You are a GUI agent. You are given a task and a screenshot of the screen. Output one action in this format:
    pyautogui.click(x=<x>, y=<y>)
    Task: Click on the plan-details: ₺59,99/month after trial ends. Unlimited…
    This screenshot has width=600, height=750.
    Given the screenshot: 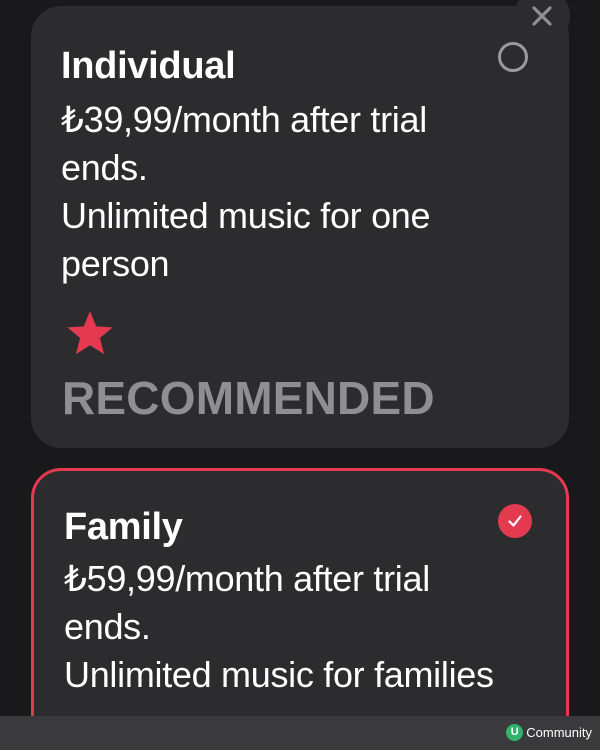 What is the action you would take?
    pyautogui.click(x=285, y=627)
    